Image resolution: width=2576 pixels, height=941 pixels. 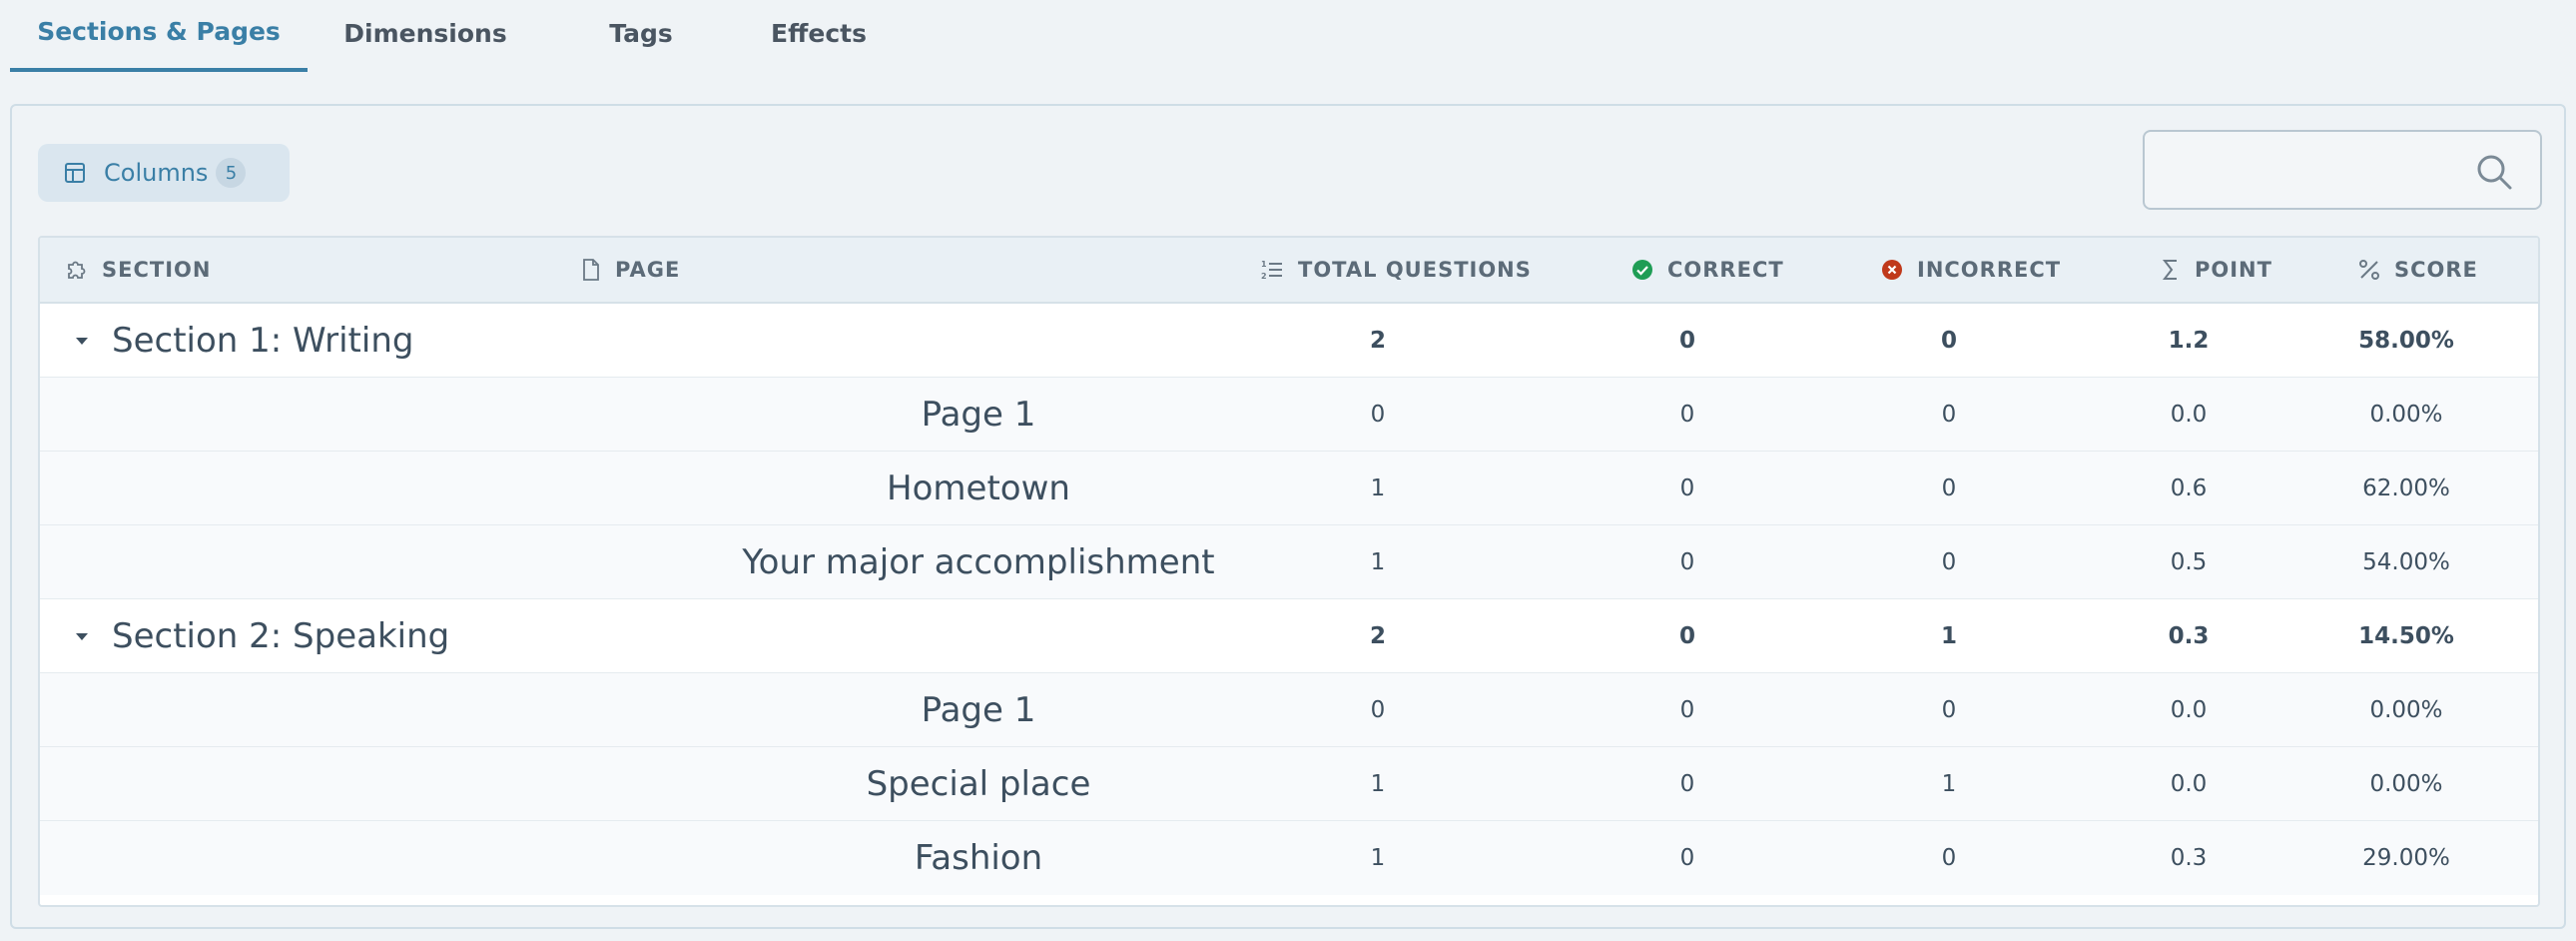 I want to click on search-icon, so click(x=2494, y=172).